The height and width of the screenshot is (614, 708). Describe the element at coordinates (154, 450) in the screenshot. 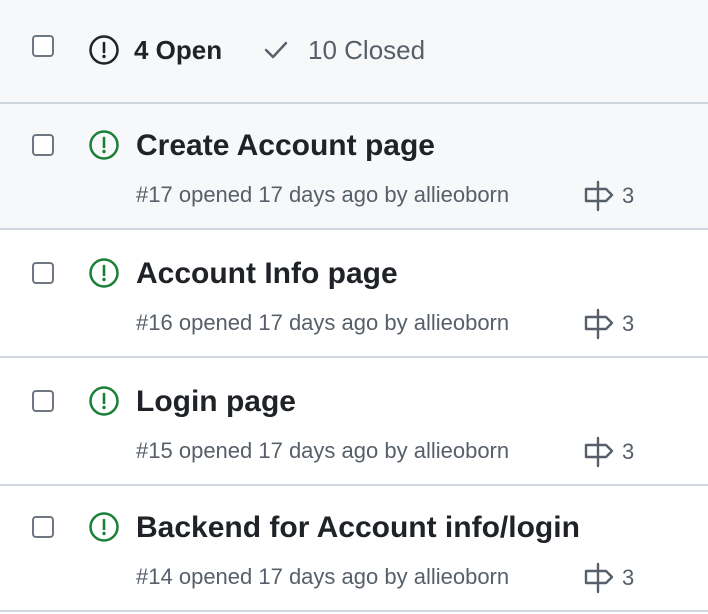

I see `issue-number: #15` at that location.